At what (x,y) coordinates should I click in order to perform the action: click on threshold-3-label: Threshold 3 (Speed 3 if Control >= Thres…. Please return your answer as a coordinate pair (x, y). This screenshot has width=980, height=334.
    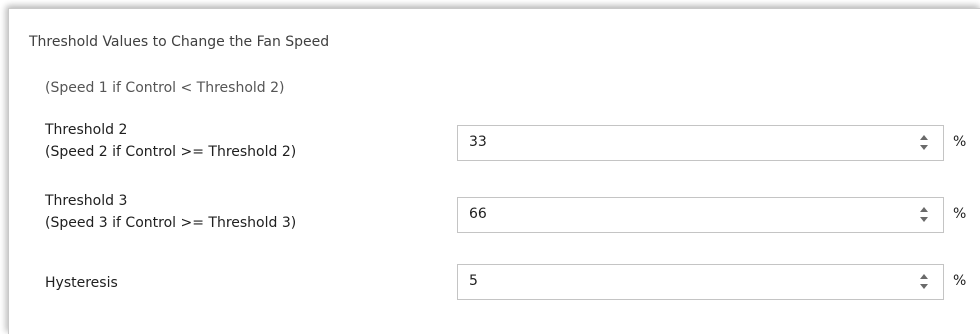
    Looking at the image, I should click on (170, 212).